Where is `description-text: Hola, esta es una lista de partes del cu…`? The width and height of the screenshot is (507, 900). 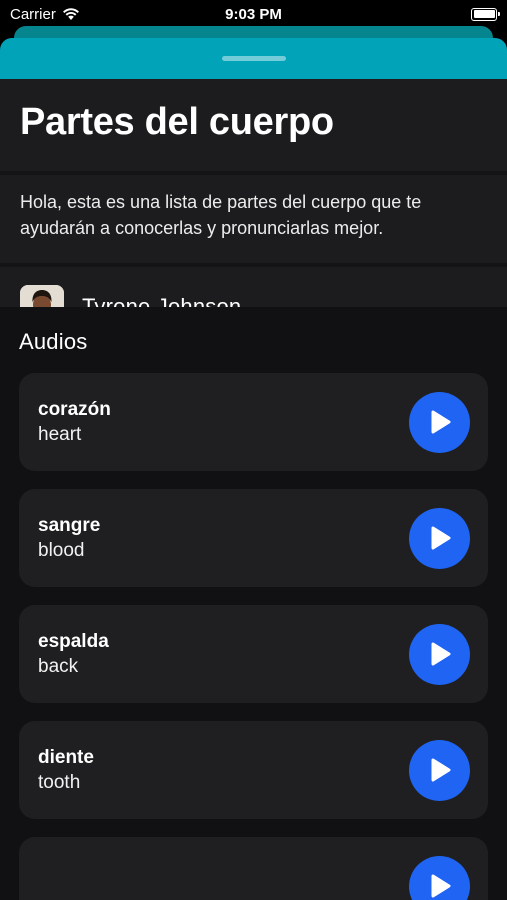
description-text: Hola, esta es una lista de partes del cu… is located at coordinates (253, 219).